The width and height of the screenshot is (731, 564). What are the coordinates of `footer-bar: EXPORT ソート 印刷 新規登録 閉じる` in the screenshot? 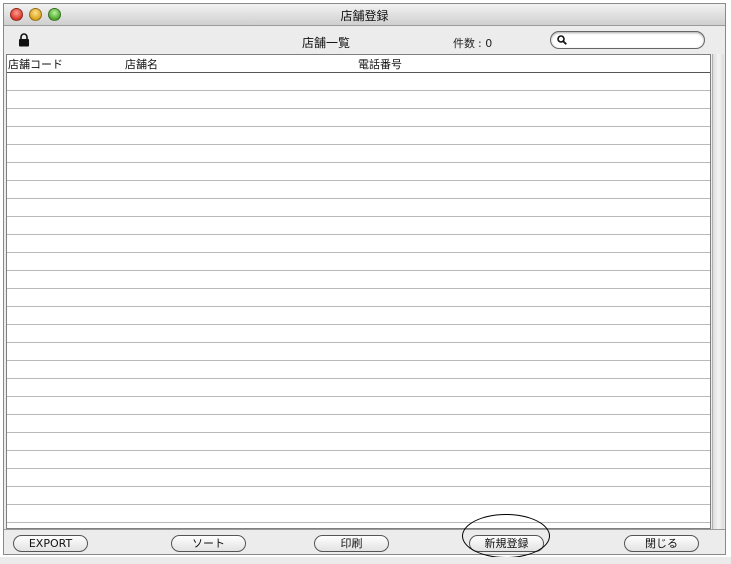 It's located at (364, 541).